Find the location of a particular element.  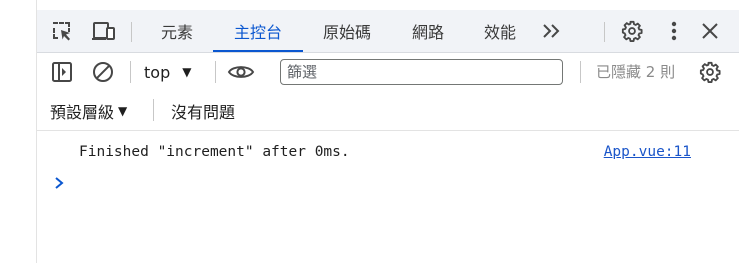

tab-sources: 原始碼 is located at coordinates (347, 31).